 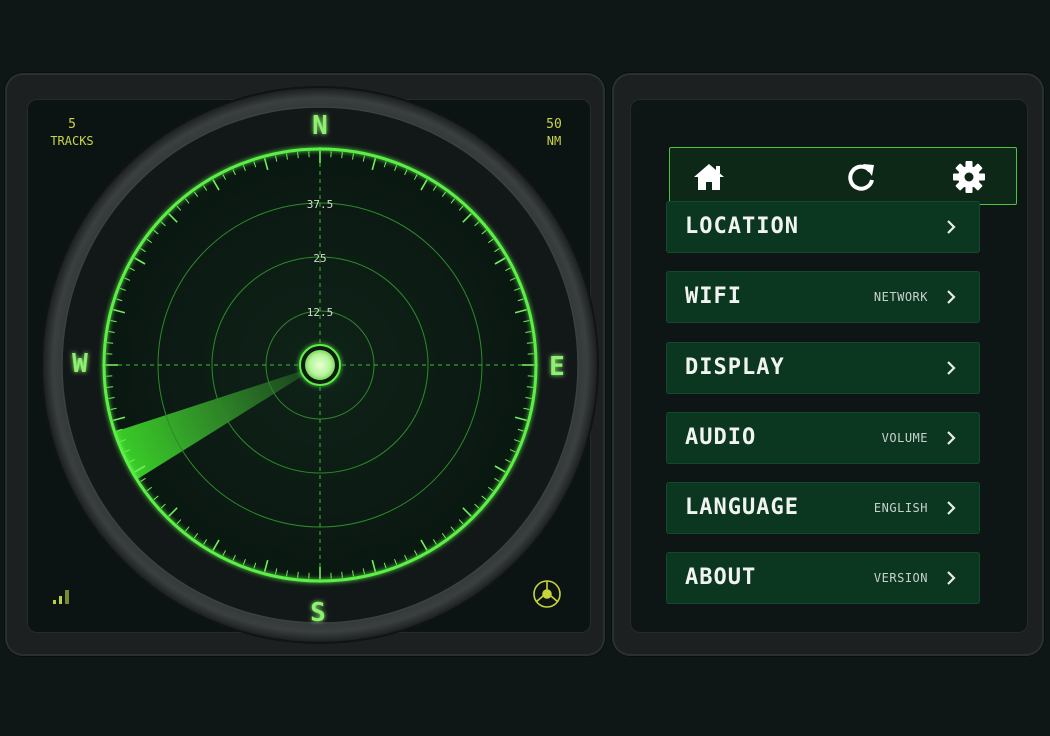 What do you see at coordinates (823, 227) in the screenshot?
I see `menu-item-location: LOCATION` at bounding box center [823, 227].